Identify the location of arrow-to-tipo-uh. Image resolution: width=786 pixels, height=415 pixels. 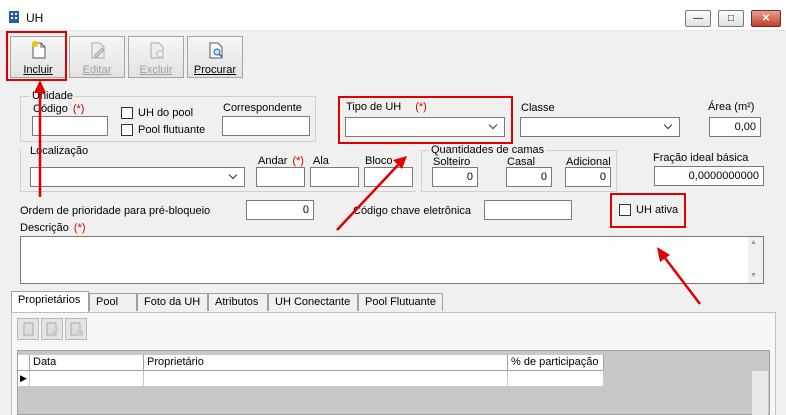
(367, 197).